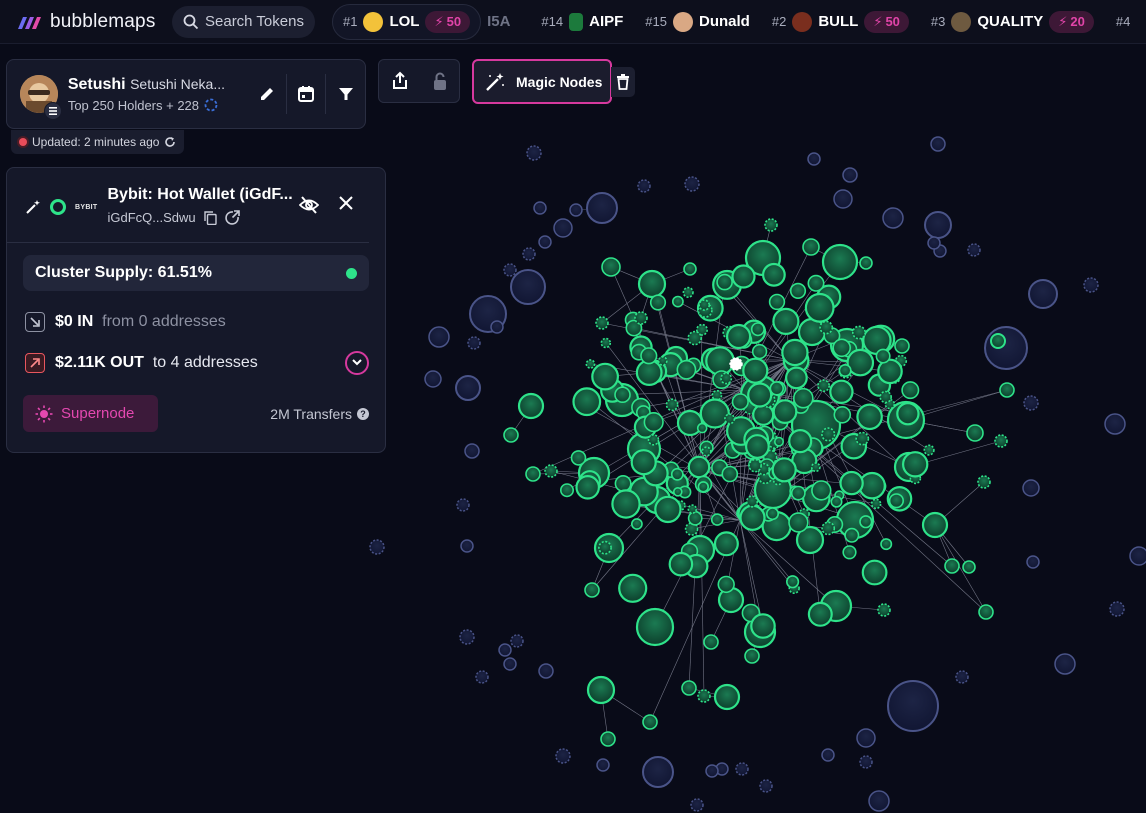 The width and height of the screenshot is (1146, 813). Describe the element at coordinates (840, 21) in the screenshot. I see `ticker-item: #2 BULL ⚡ 50` at that location.